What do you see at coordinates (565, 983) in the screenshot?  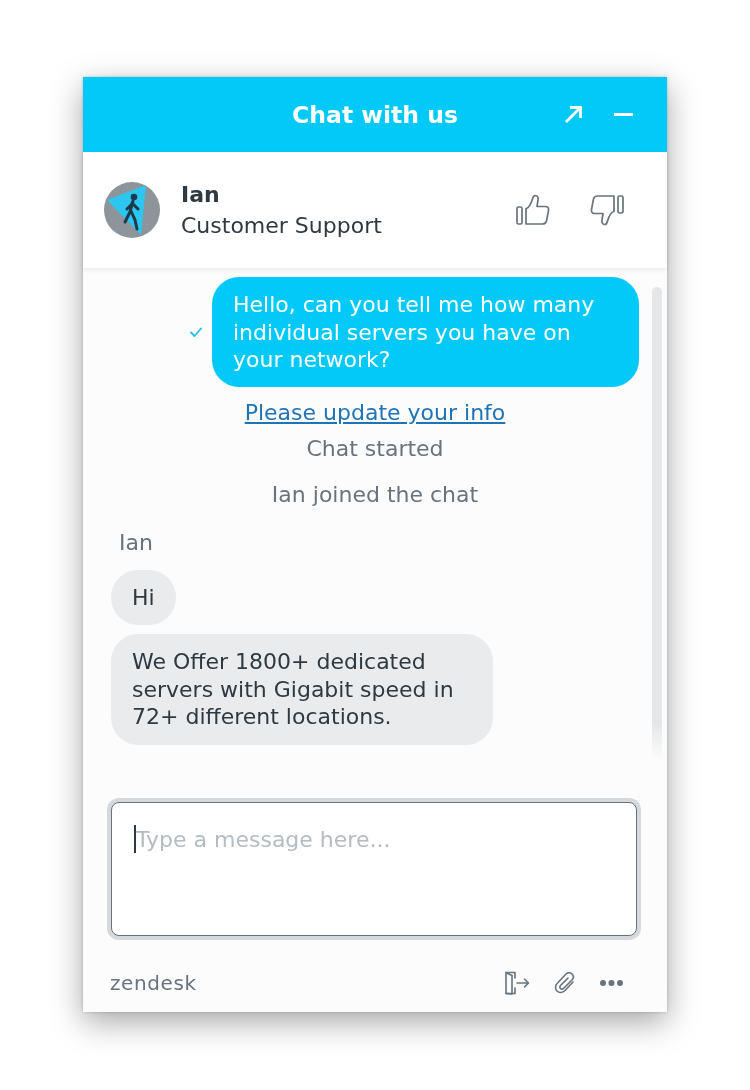 I see `paperclip-icon` at bounding box center [565, 983].